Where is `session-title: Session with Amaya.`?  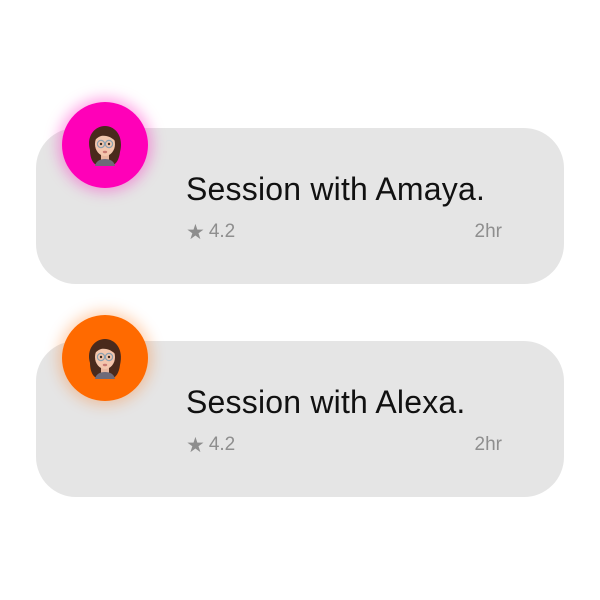
session-title: Session with Amaya. is located at coordinates (336, 189).